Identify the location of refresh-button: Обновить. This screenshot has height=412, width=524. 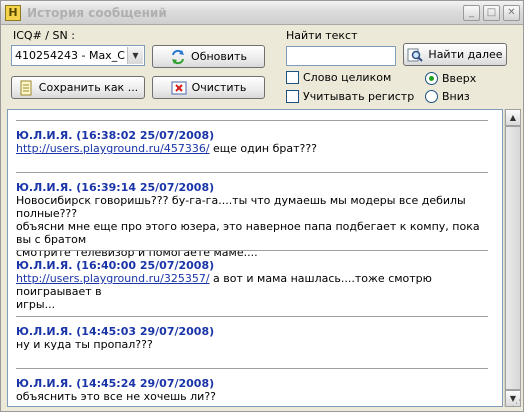
(208, 56).